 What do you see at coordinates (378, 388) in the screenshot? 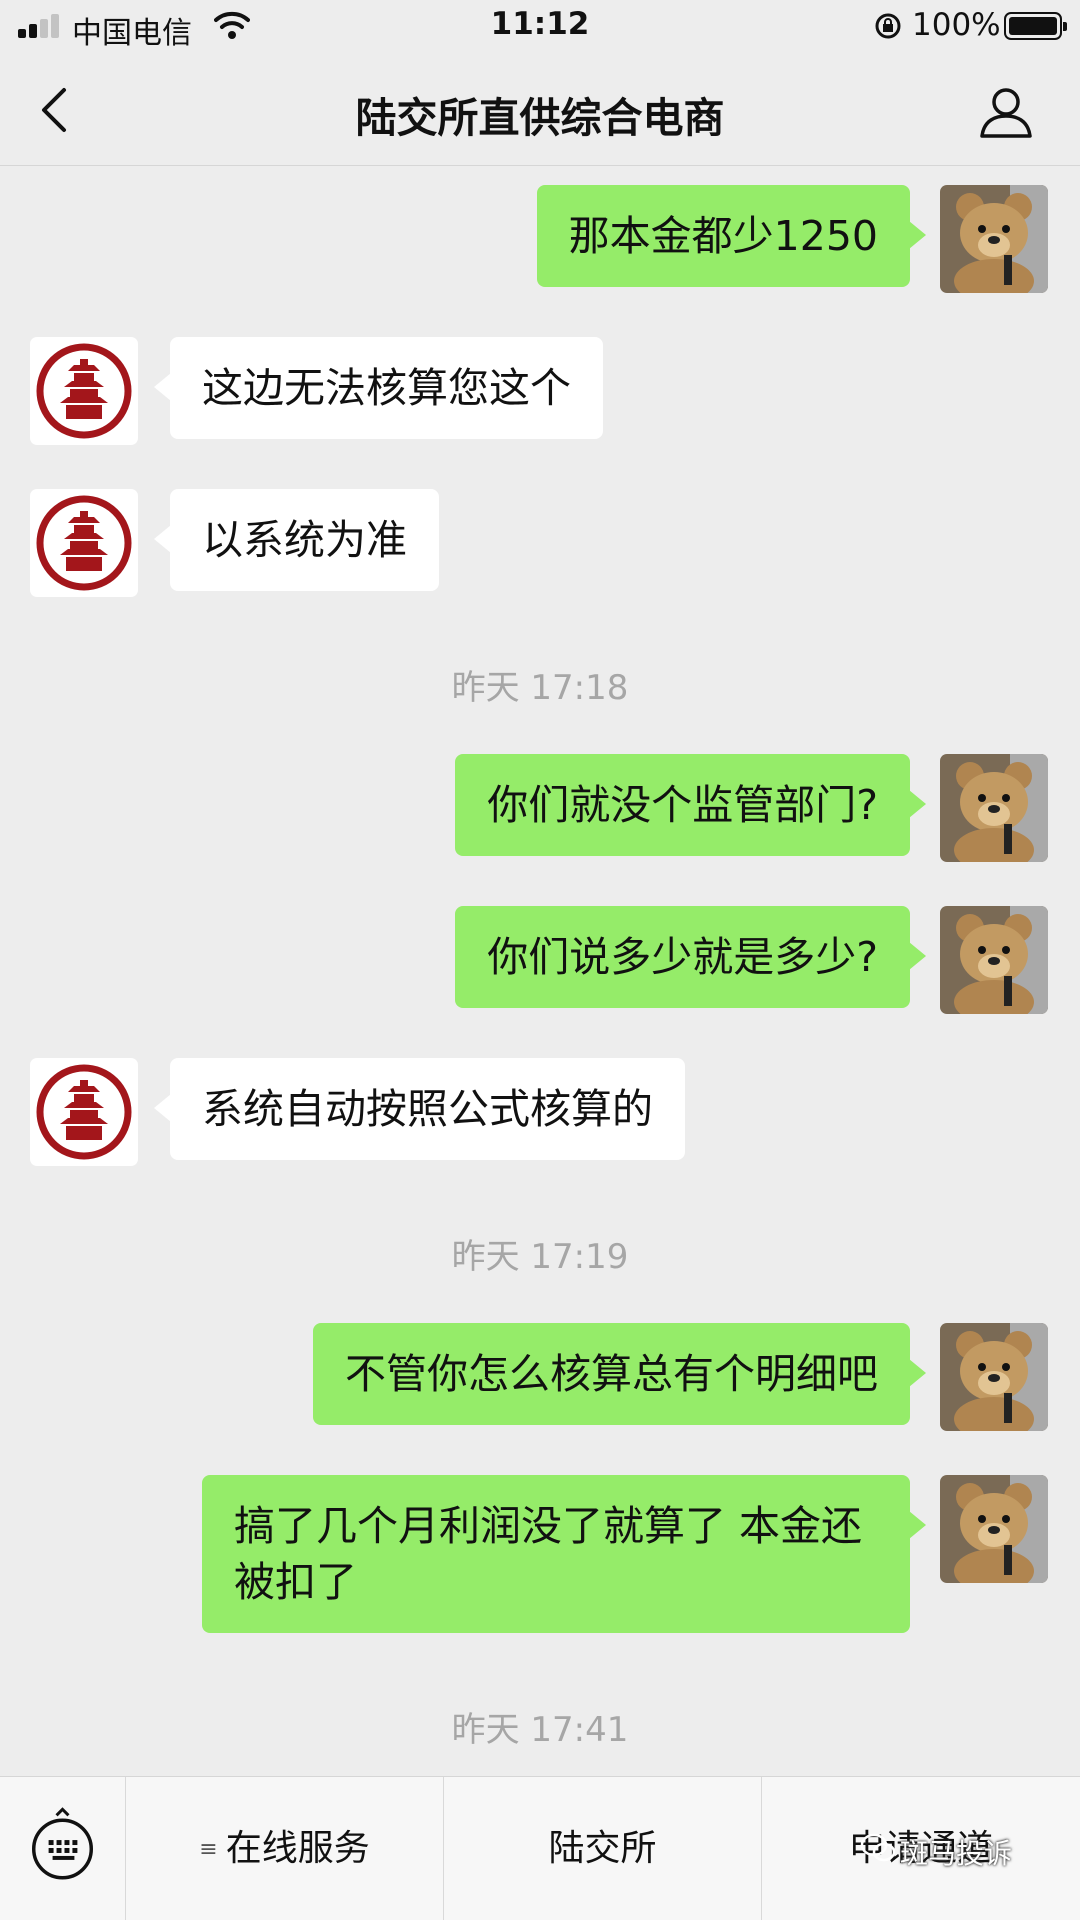
I see `message-bubble-incoming: 这边无法核算您这个` at bounding box center [378, 388].